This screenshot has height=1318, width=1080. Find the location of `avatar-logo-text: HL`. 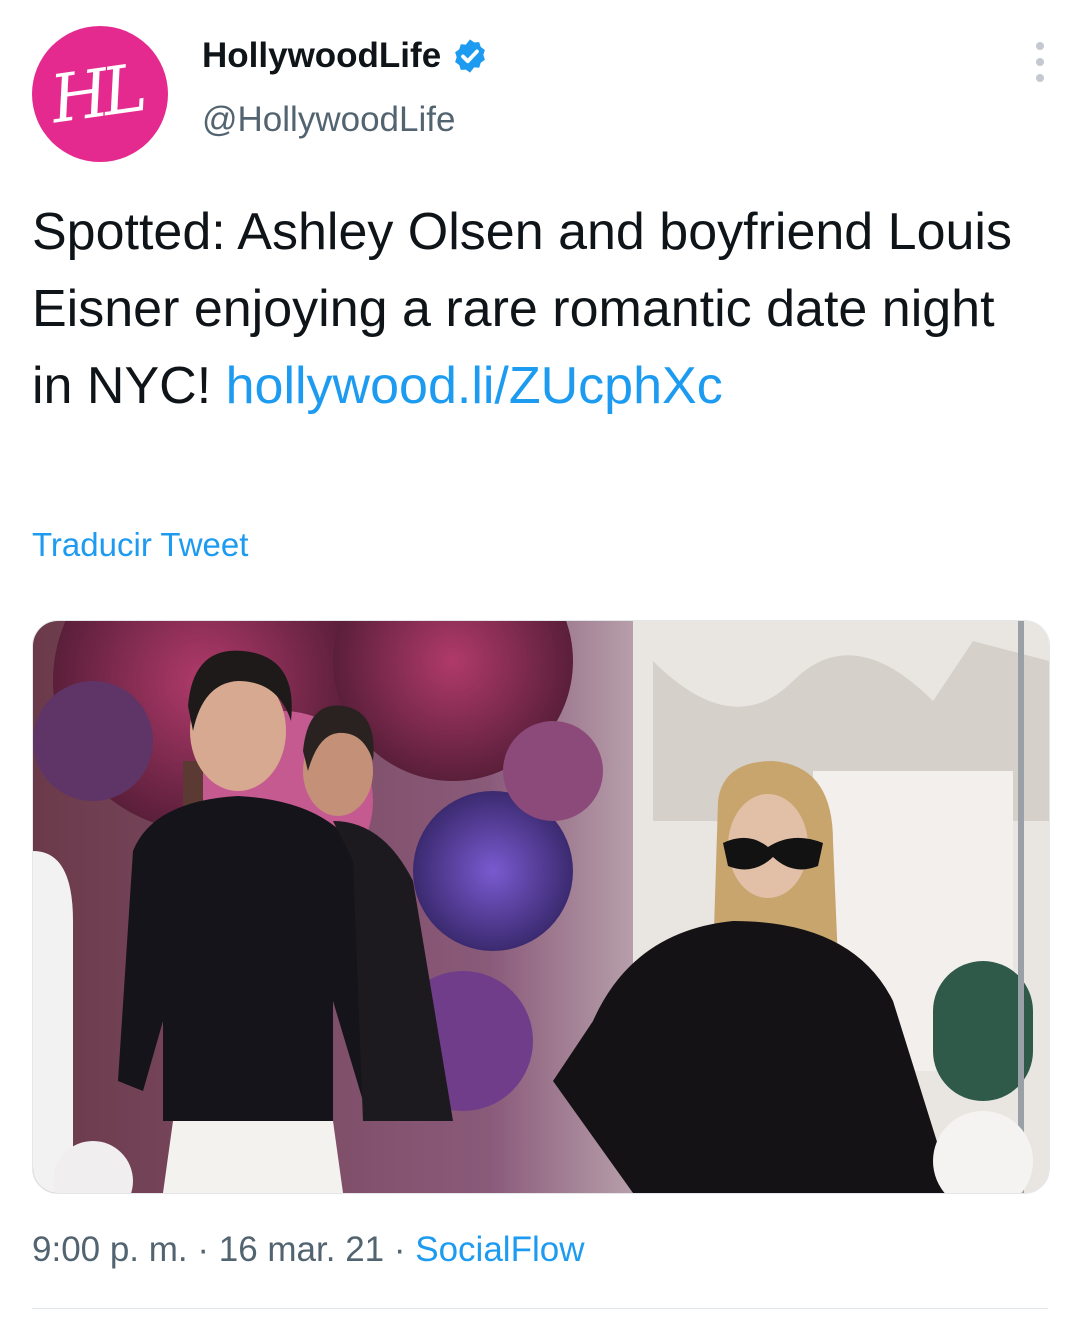

avatar-logo-text: HL is located at coordinates (96, 94).